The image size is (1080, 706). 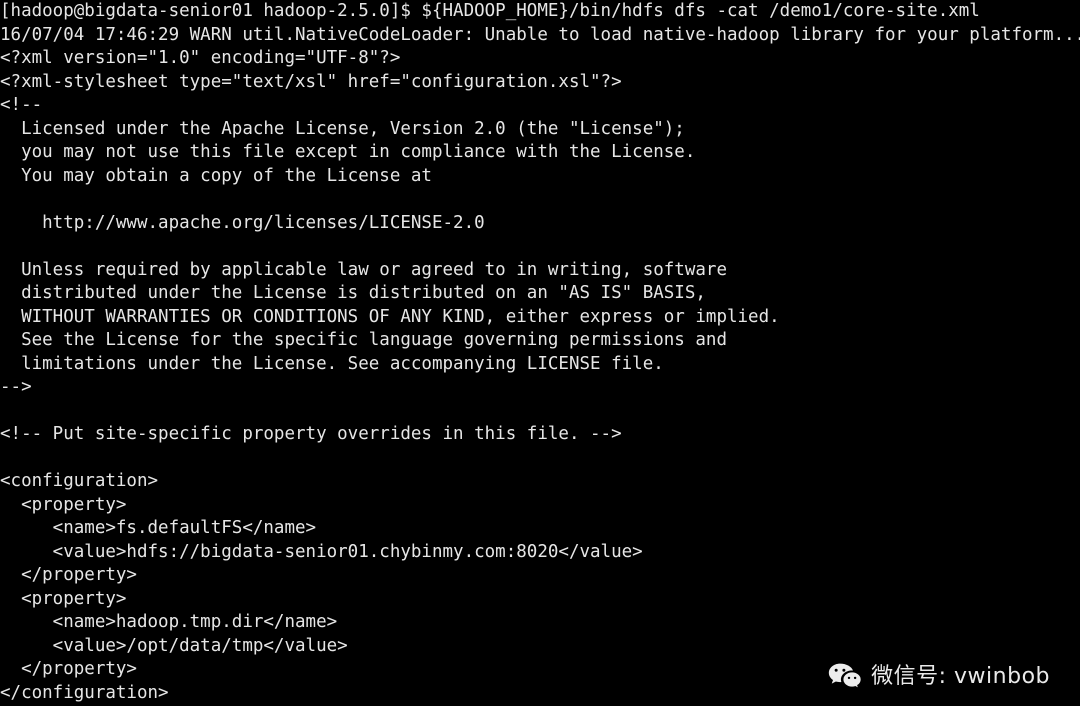 What do you see at coordinates (16, 387) in the screenshot?
I see `terminal-line: -->` at bounding box center [16, 387].